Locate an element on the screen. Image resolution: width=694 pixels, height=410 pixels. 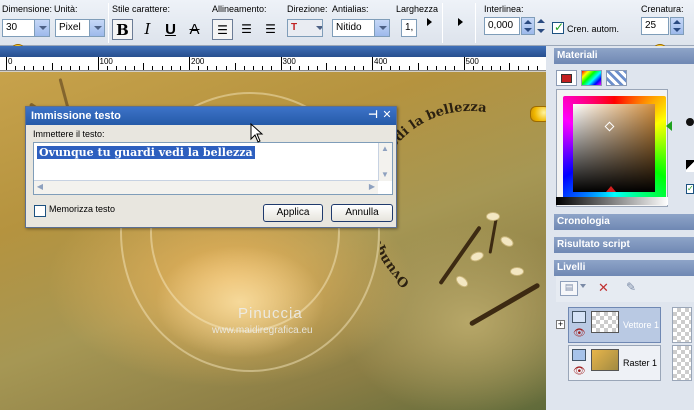
kerning-spinner is located at coordinates (677, 26).